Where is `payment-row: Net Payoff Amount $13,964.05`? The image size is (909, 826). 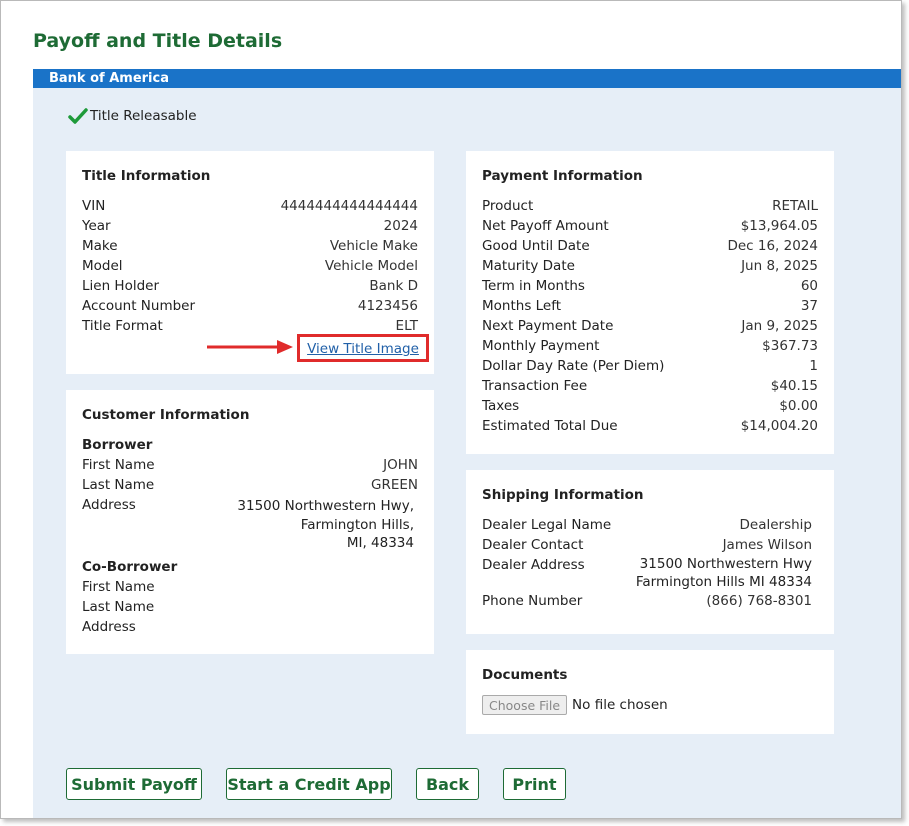 payment-row: Net Payoff Amount $13,964.05 is located at coordinates (650, 226).